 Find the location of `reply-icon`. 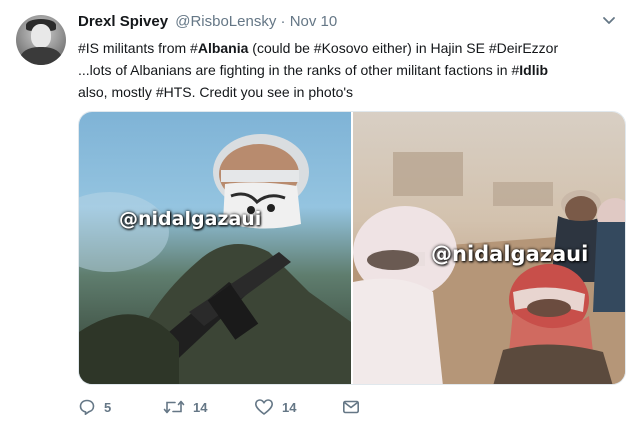

reply-icon is located at coordinates (87, 407).